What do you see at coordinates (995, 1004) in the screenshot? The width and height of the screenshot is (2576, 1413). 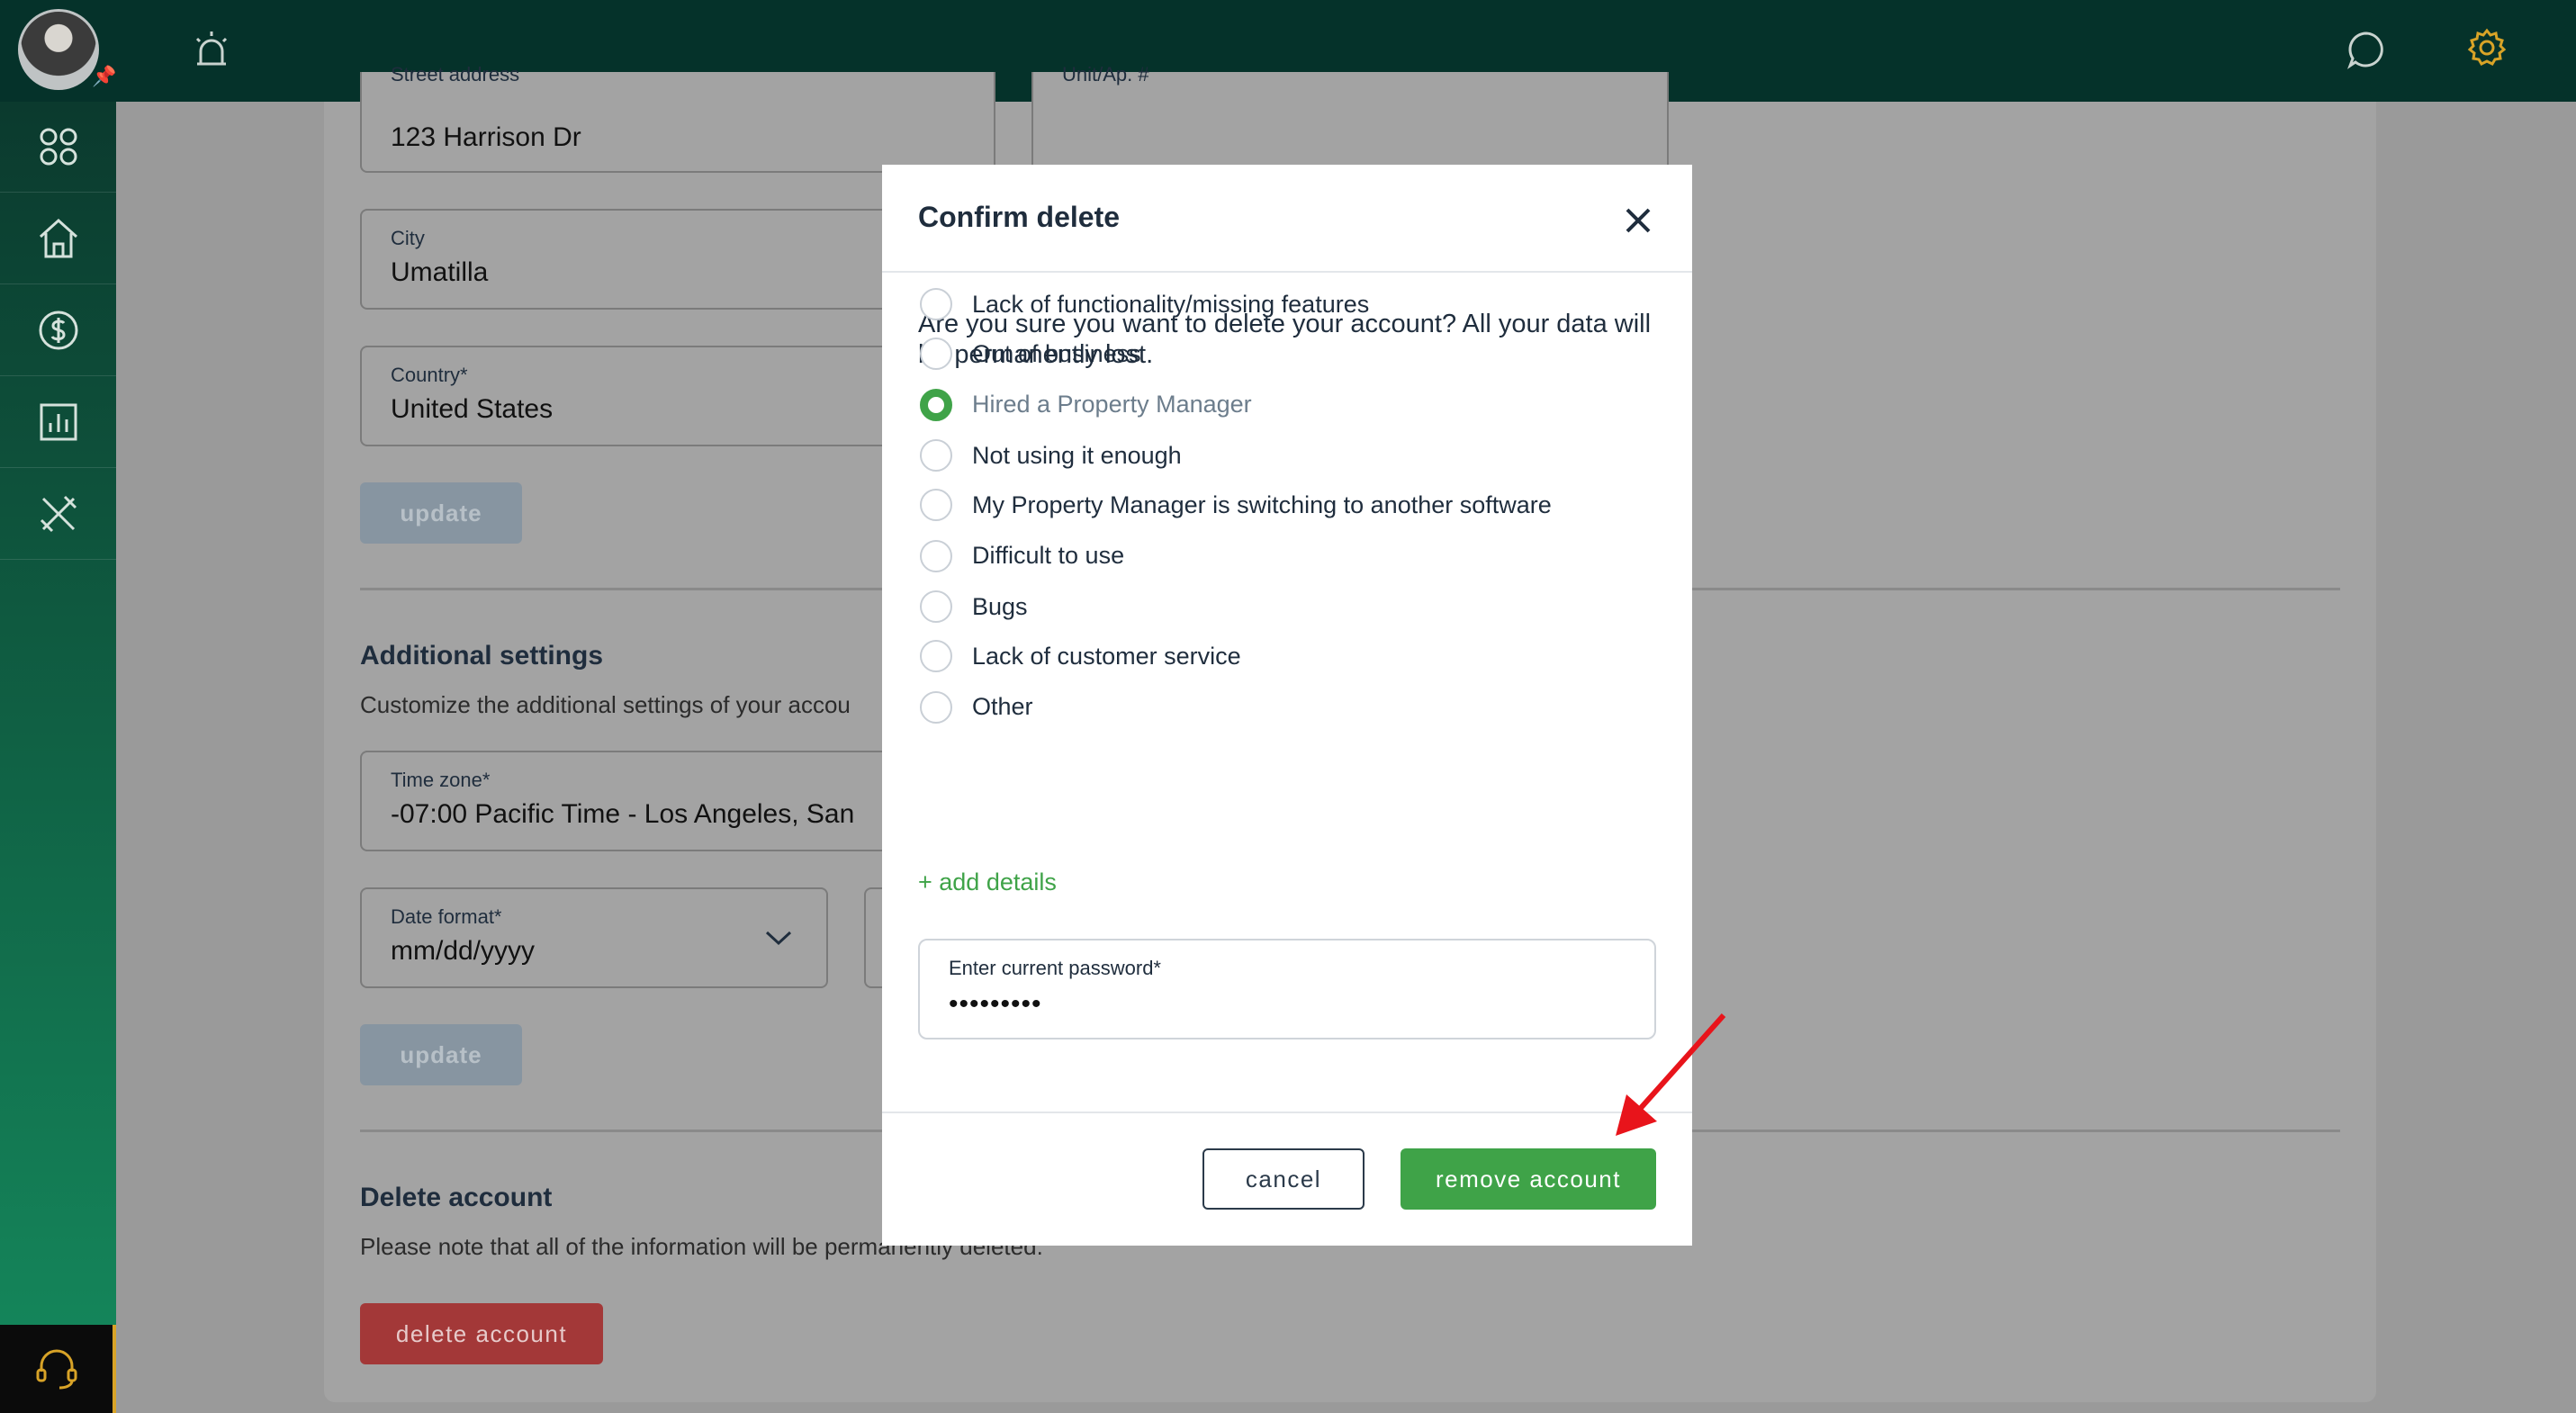 I see `password-value: •••••••••` at bounding box center [995, 1004].